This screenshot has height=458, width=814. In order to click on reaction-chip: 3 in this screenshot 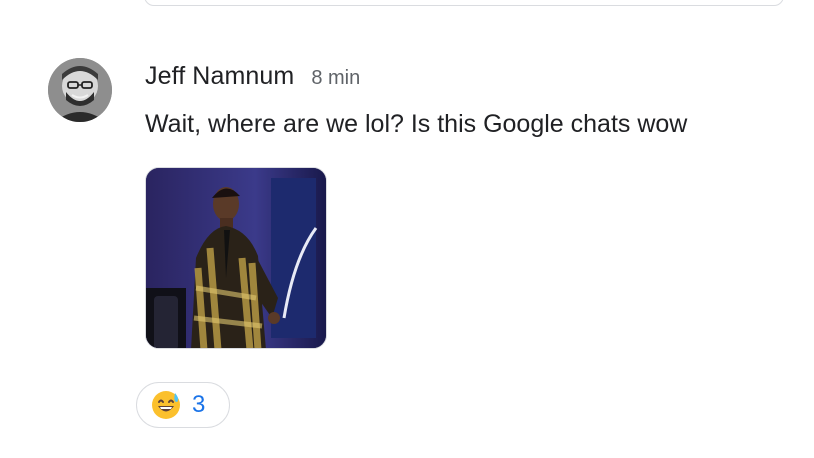, I will do `click(183, 405)`.